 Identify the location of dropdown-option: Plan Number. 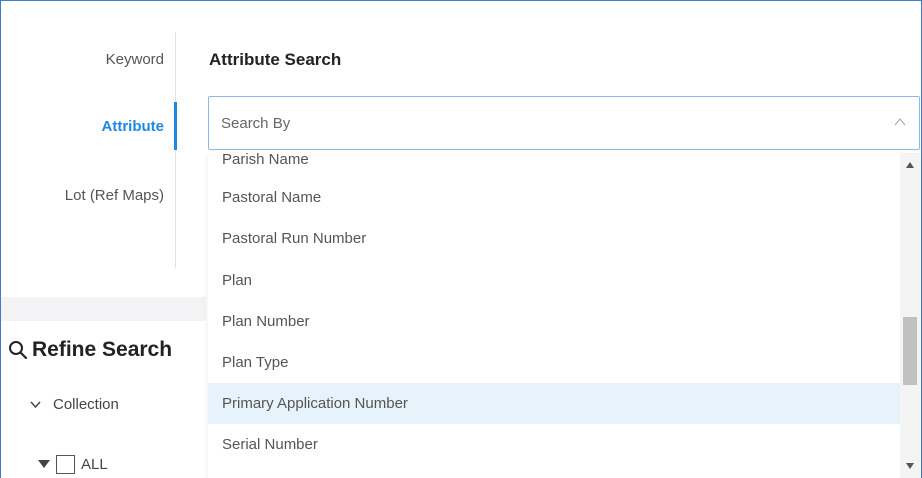
(554, 321).